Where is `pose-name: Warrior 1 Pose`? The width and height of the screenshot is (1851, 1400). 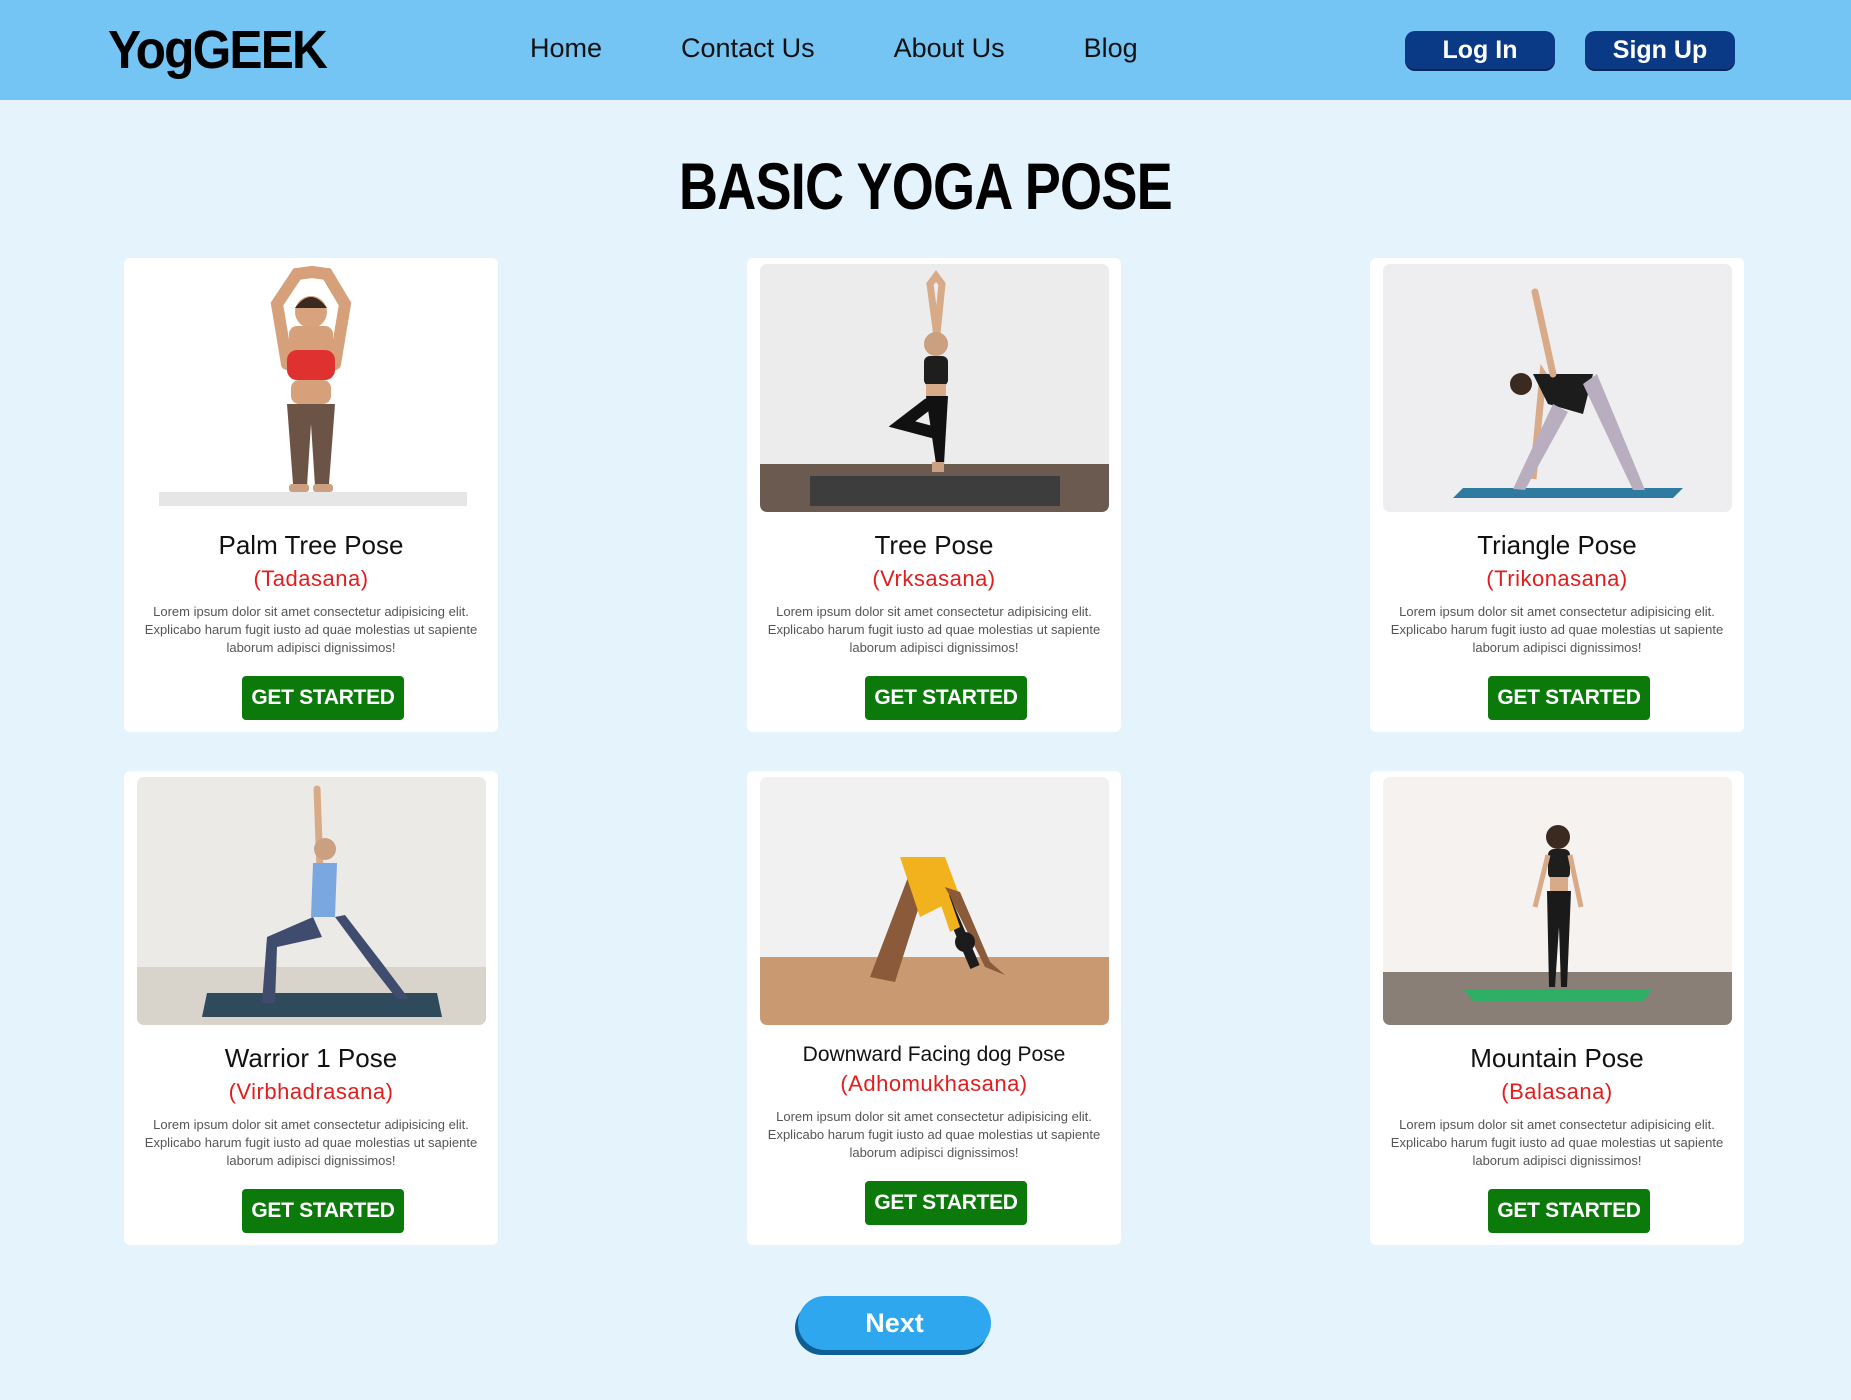
pose-name: Warrior 1 Pose is located at coordinates (311, 1058).